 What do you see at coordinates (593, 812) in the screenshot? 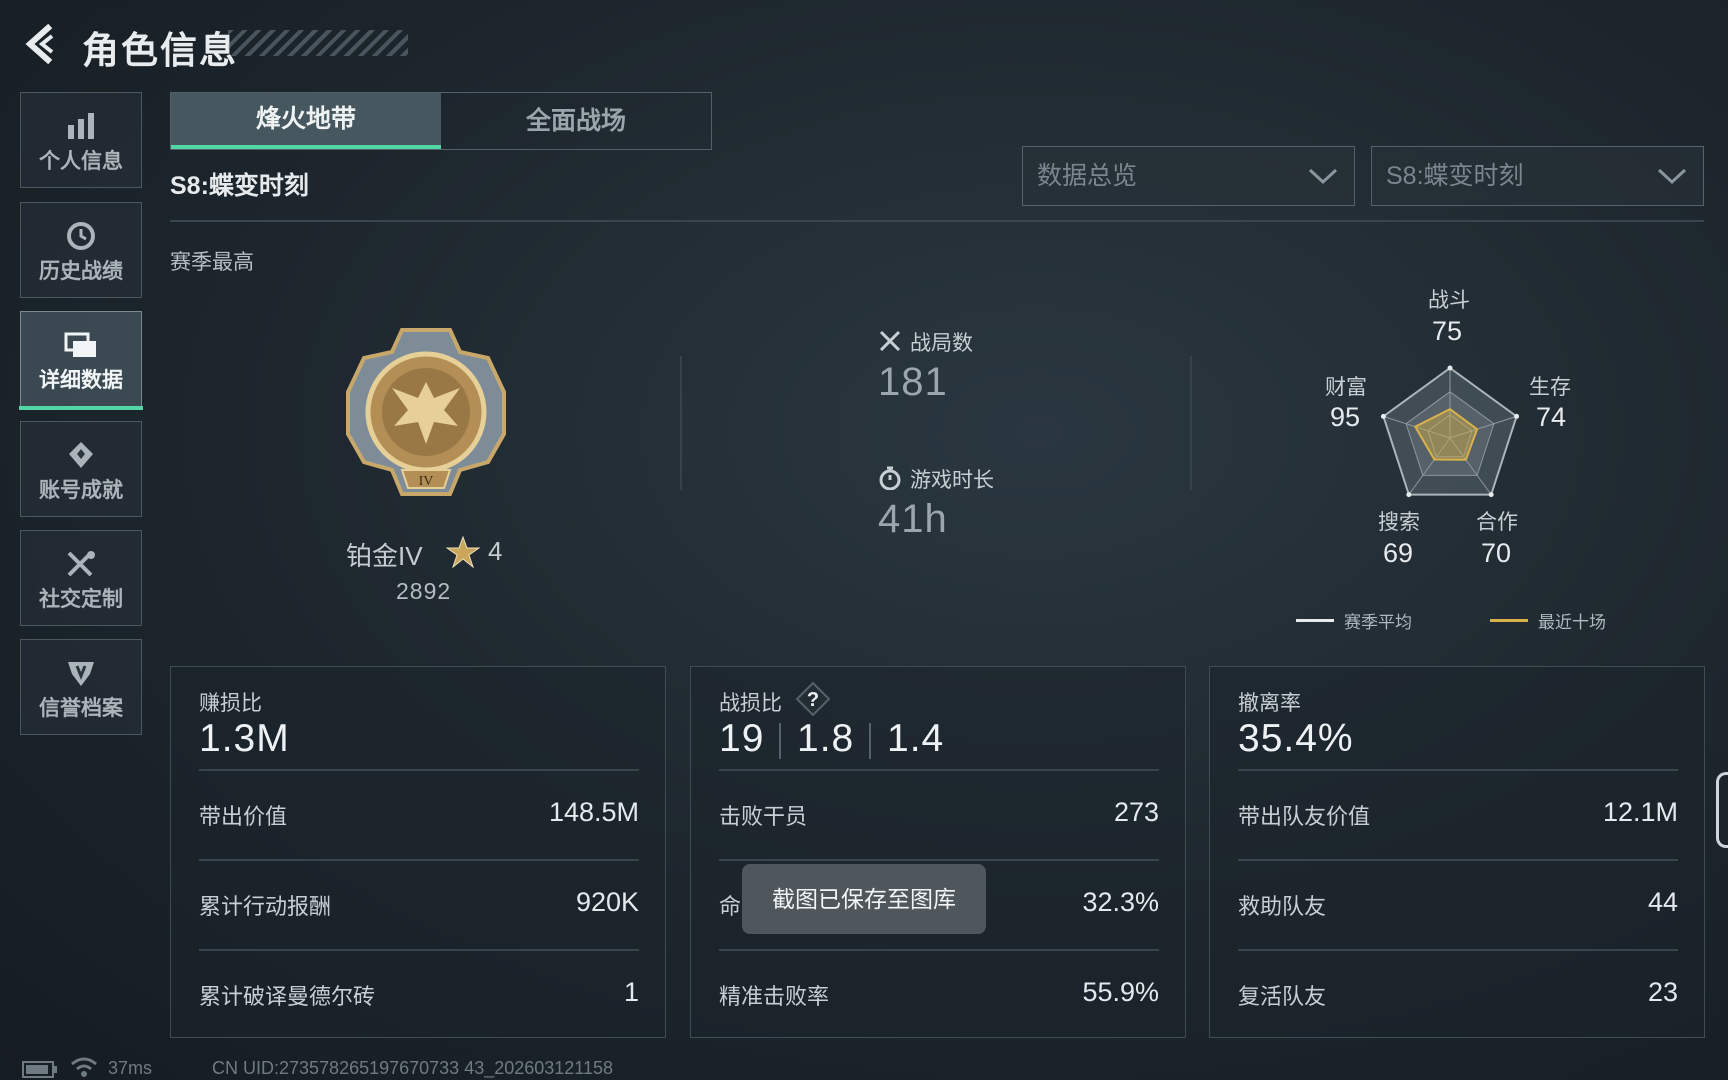
I see `row-value: 148.5M` at bounding box center [593, 812].